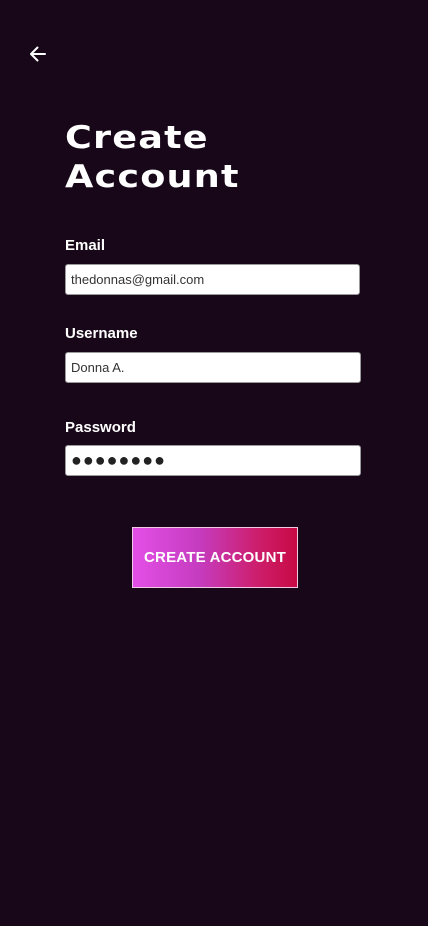  What do you see at coordinates (100, 427) in the screenshot?
I see `password-label: Password` at bounding box center [100, 427].